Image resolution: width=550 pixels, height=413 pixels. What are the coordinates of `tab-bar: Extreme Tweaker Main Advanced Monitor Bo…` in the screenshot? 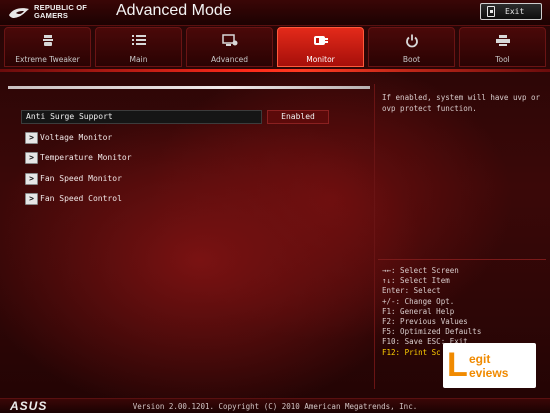 It's located at (276, 48).